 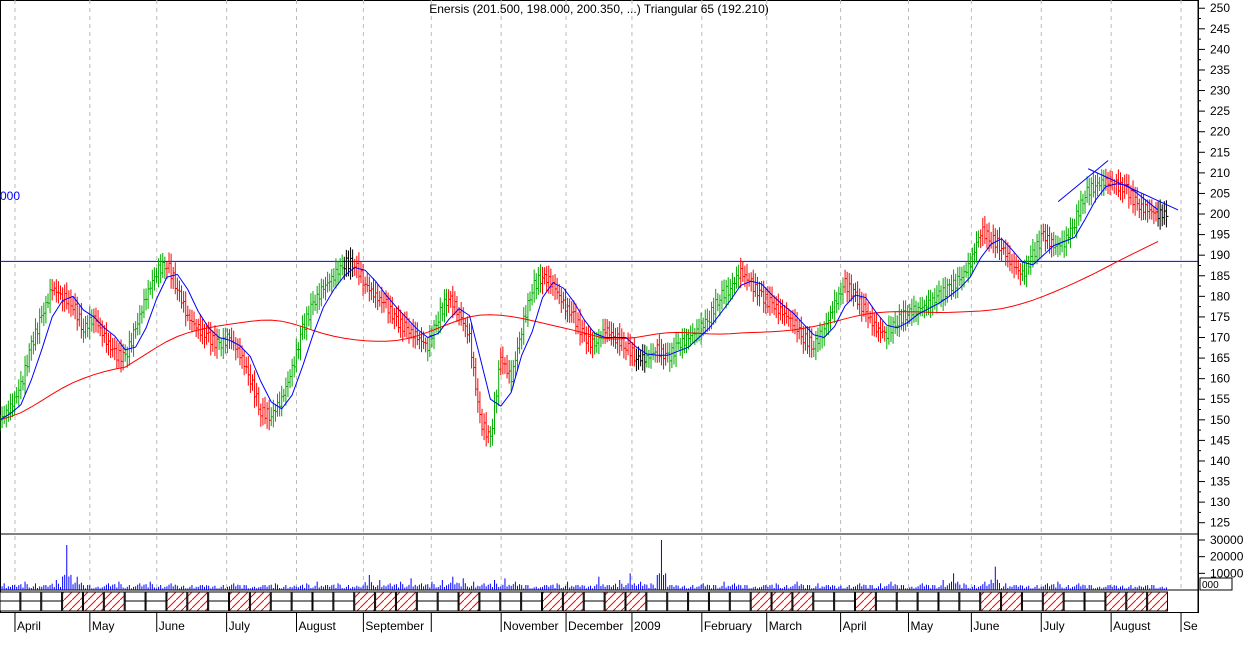 I want to click on volume-overlay-label: 000, so click(x=1210, y=585).